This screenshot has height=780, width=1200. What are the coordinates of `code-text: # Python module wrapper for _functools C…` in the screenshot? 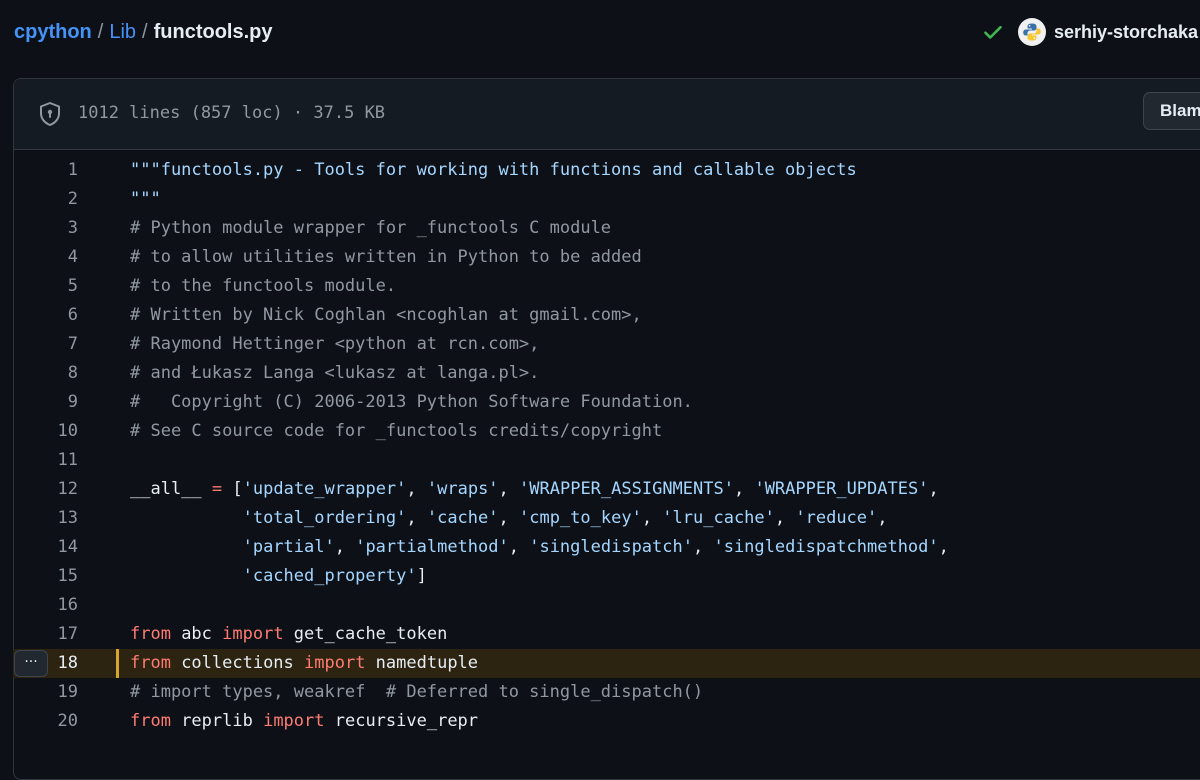 It's located at (370, 228).